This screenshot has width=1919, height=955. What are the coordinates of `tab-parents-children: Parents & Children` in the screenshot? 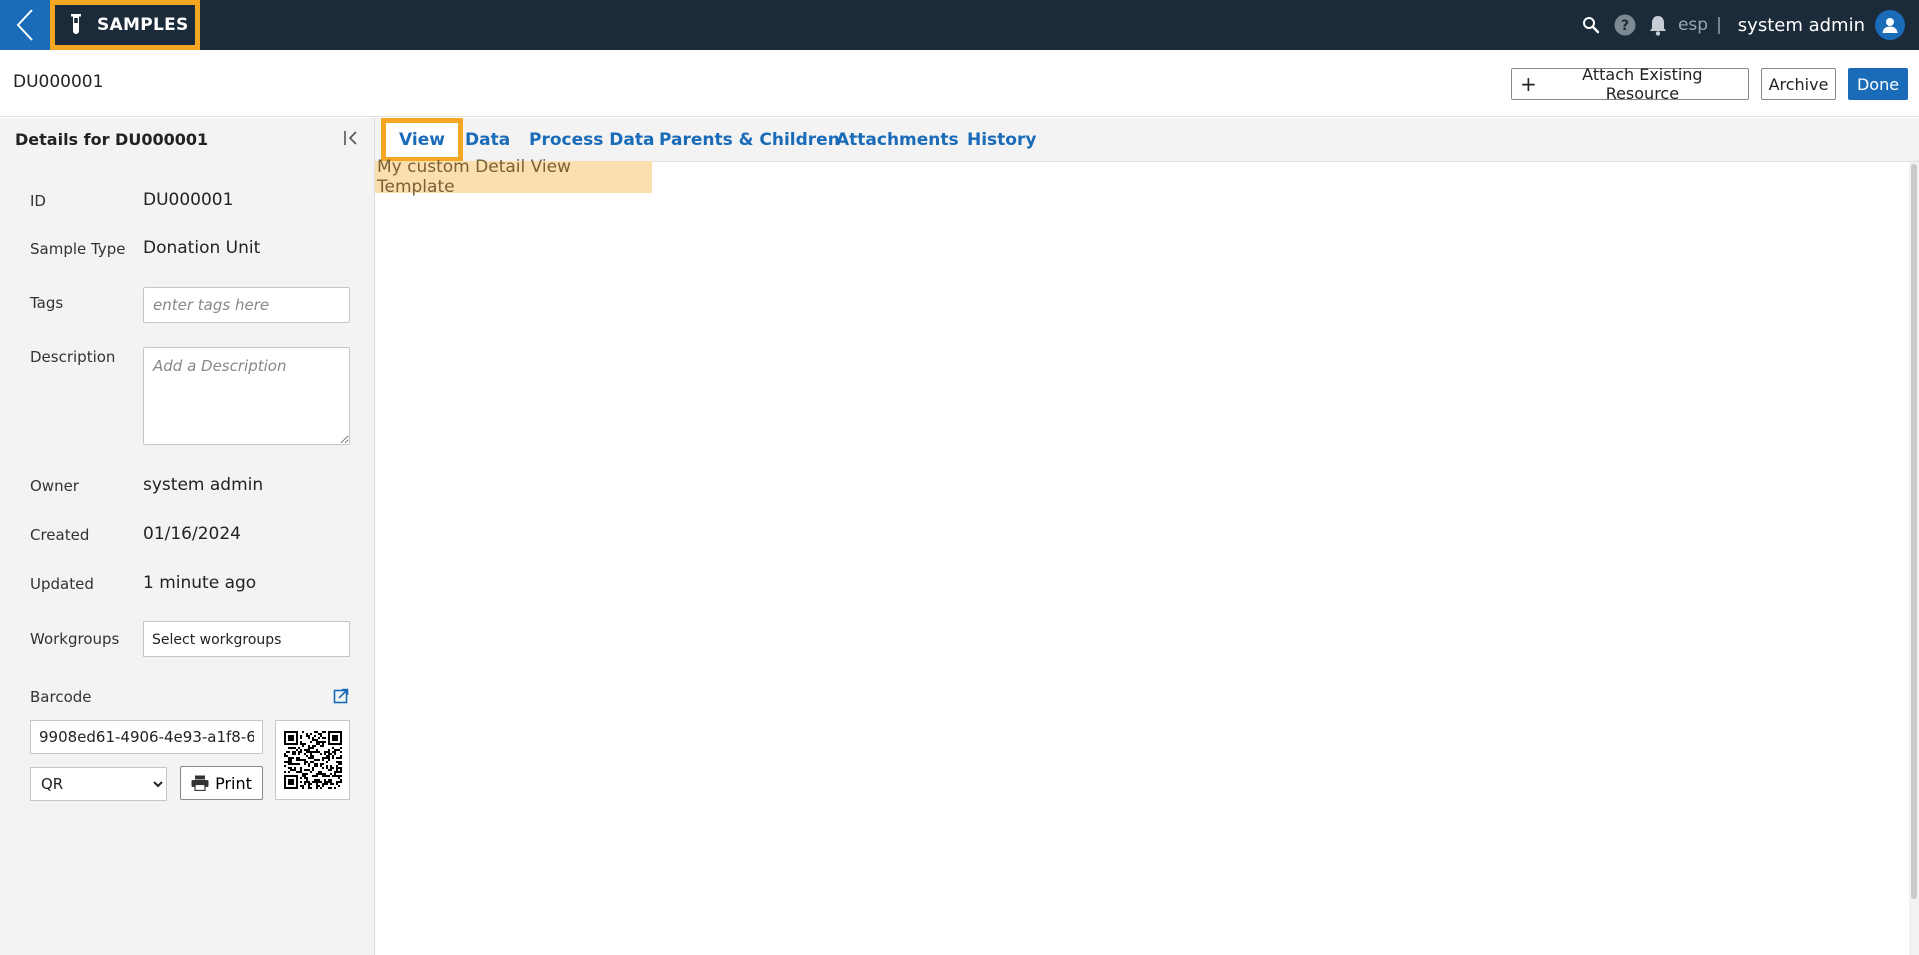 It's located at (749, 140).